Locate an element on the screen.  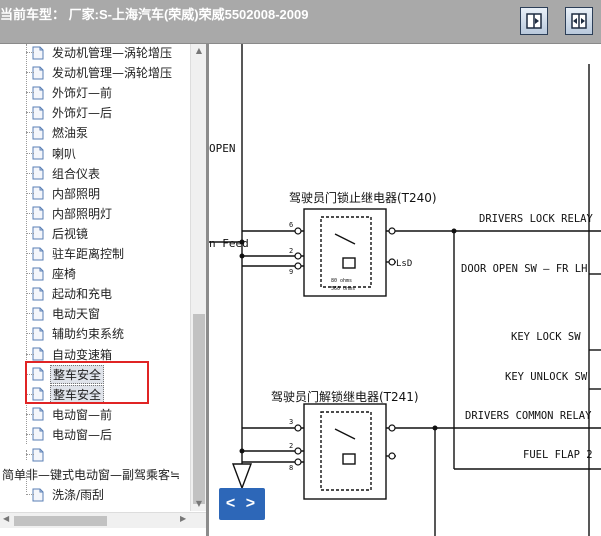
tree-item-label: 内部照明灯 is located at coordinates (82, 213).